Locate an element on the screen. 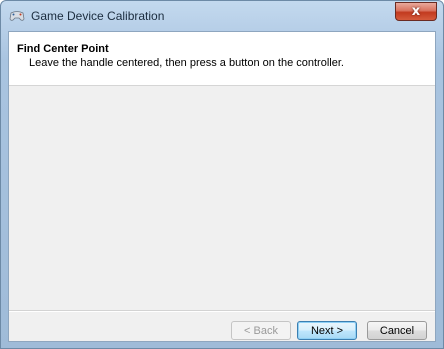 The image size is (444, 349). close-icon: x is located at coordinates (416, 11).